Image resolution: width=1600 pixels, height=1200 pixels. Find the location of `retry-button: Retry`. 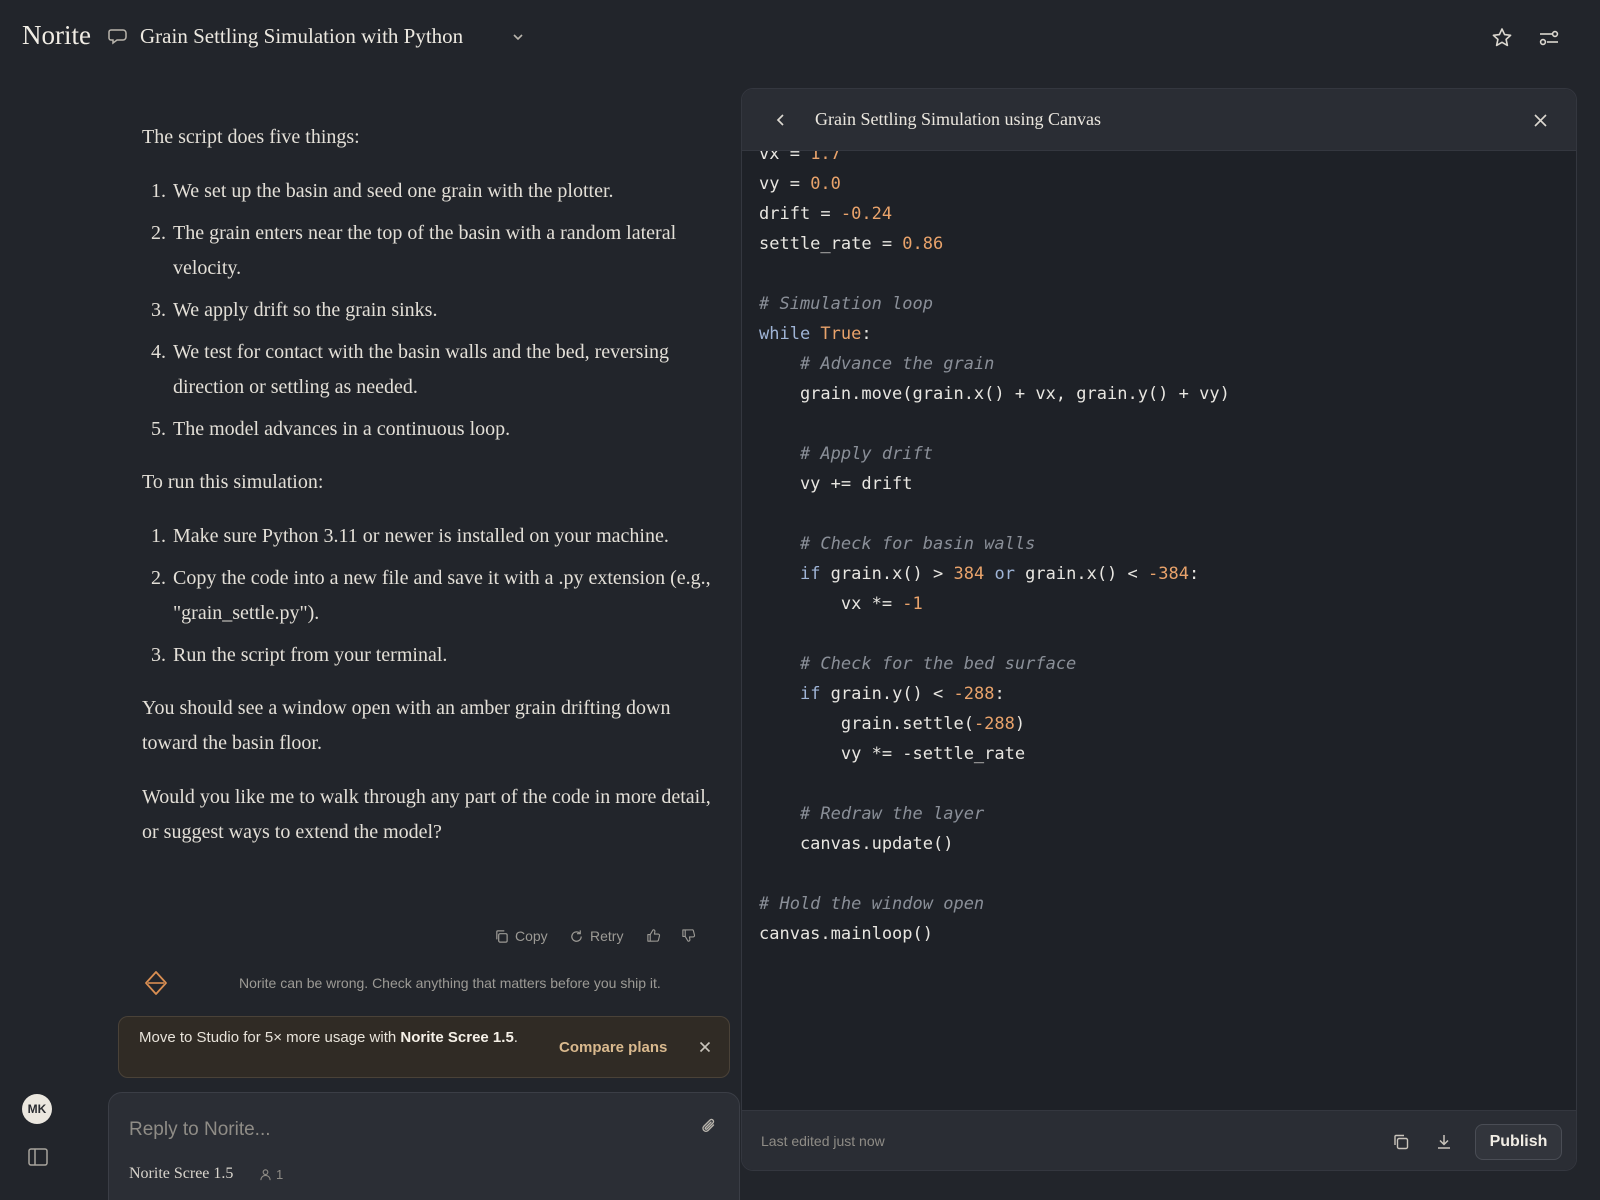

retry-button: Retry is located at coordinates (596, 936).